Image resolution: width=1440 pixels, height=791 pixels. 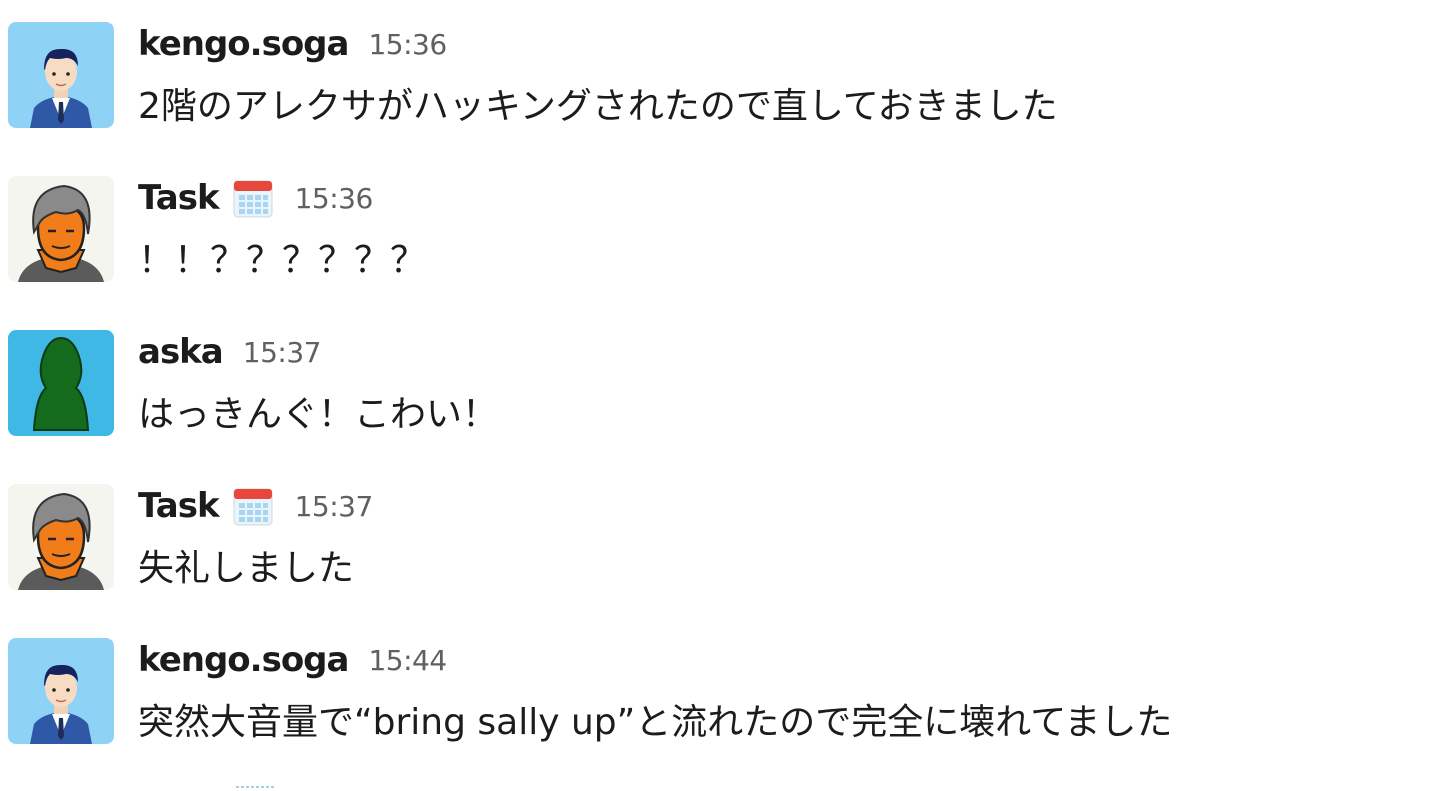 I want to click on message-text: 突然大音量で“bring sally up”と流れたので完全に壊れてました, so click(x=655, y=722).